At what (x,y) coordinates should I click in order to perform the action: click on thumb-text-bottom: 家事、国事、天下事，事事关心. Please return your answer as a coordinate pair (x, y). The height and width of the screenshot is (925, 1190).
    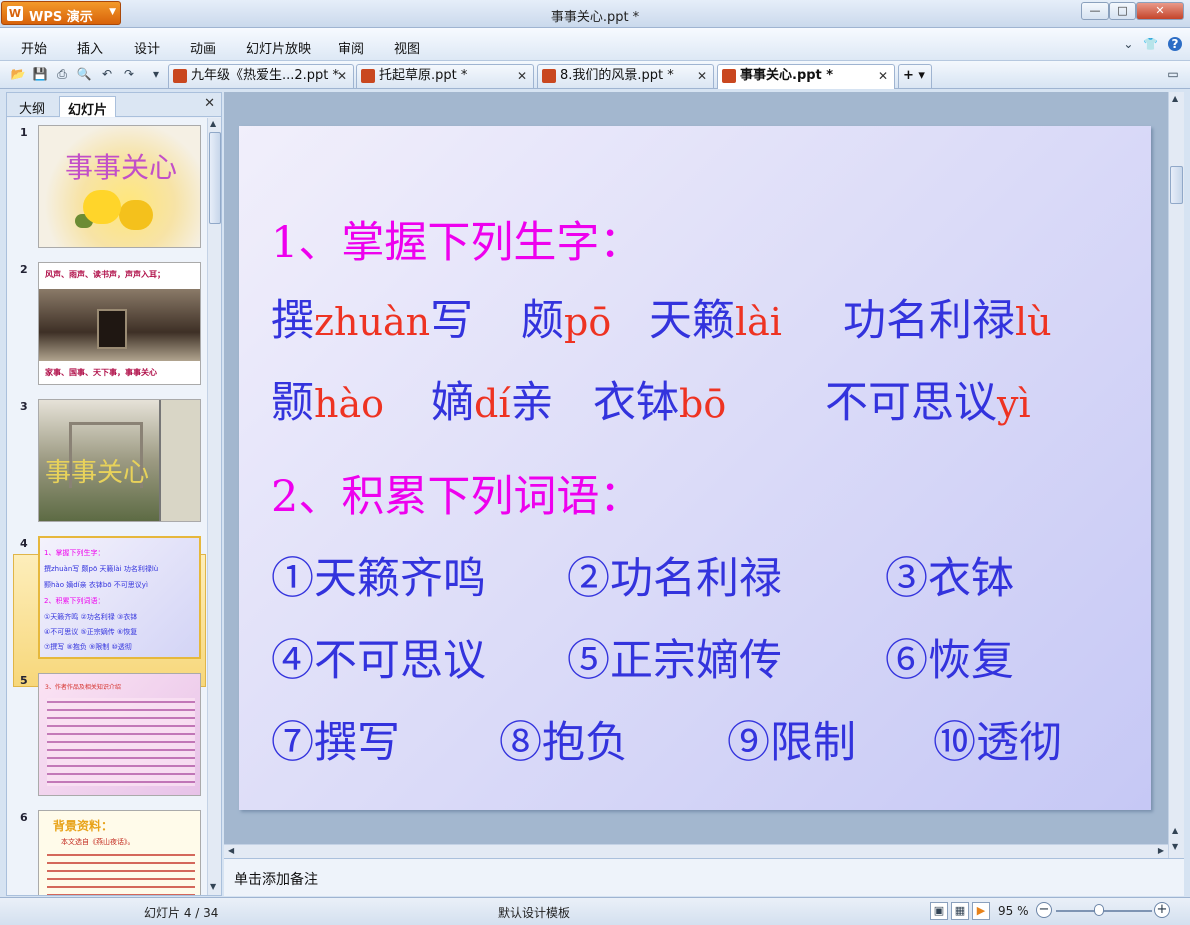
    Looking at the image, I should click on (101, 372).